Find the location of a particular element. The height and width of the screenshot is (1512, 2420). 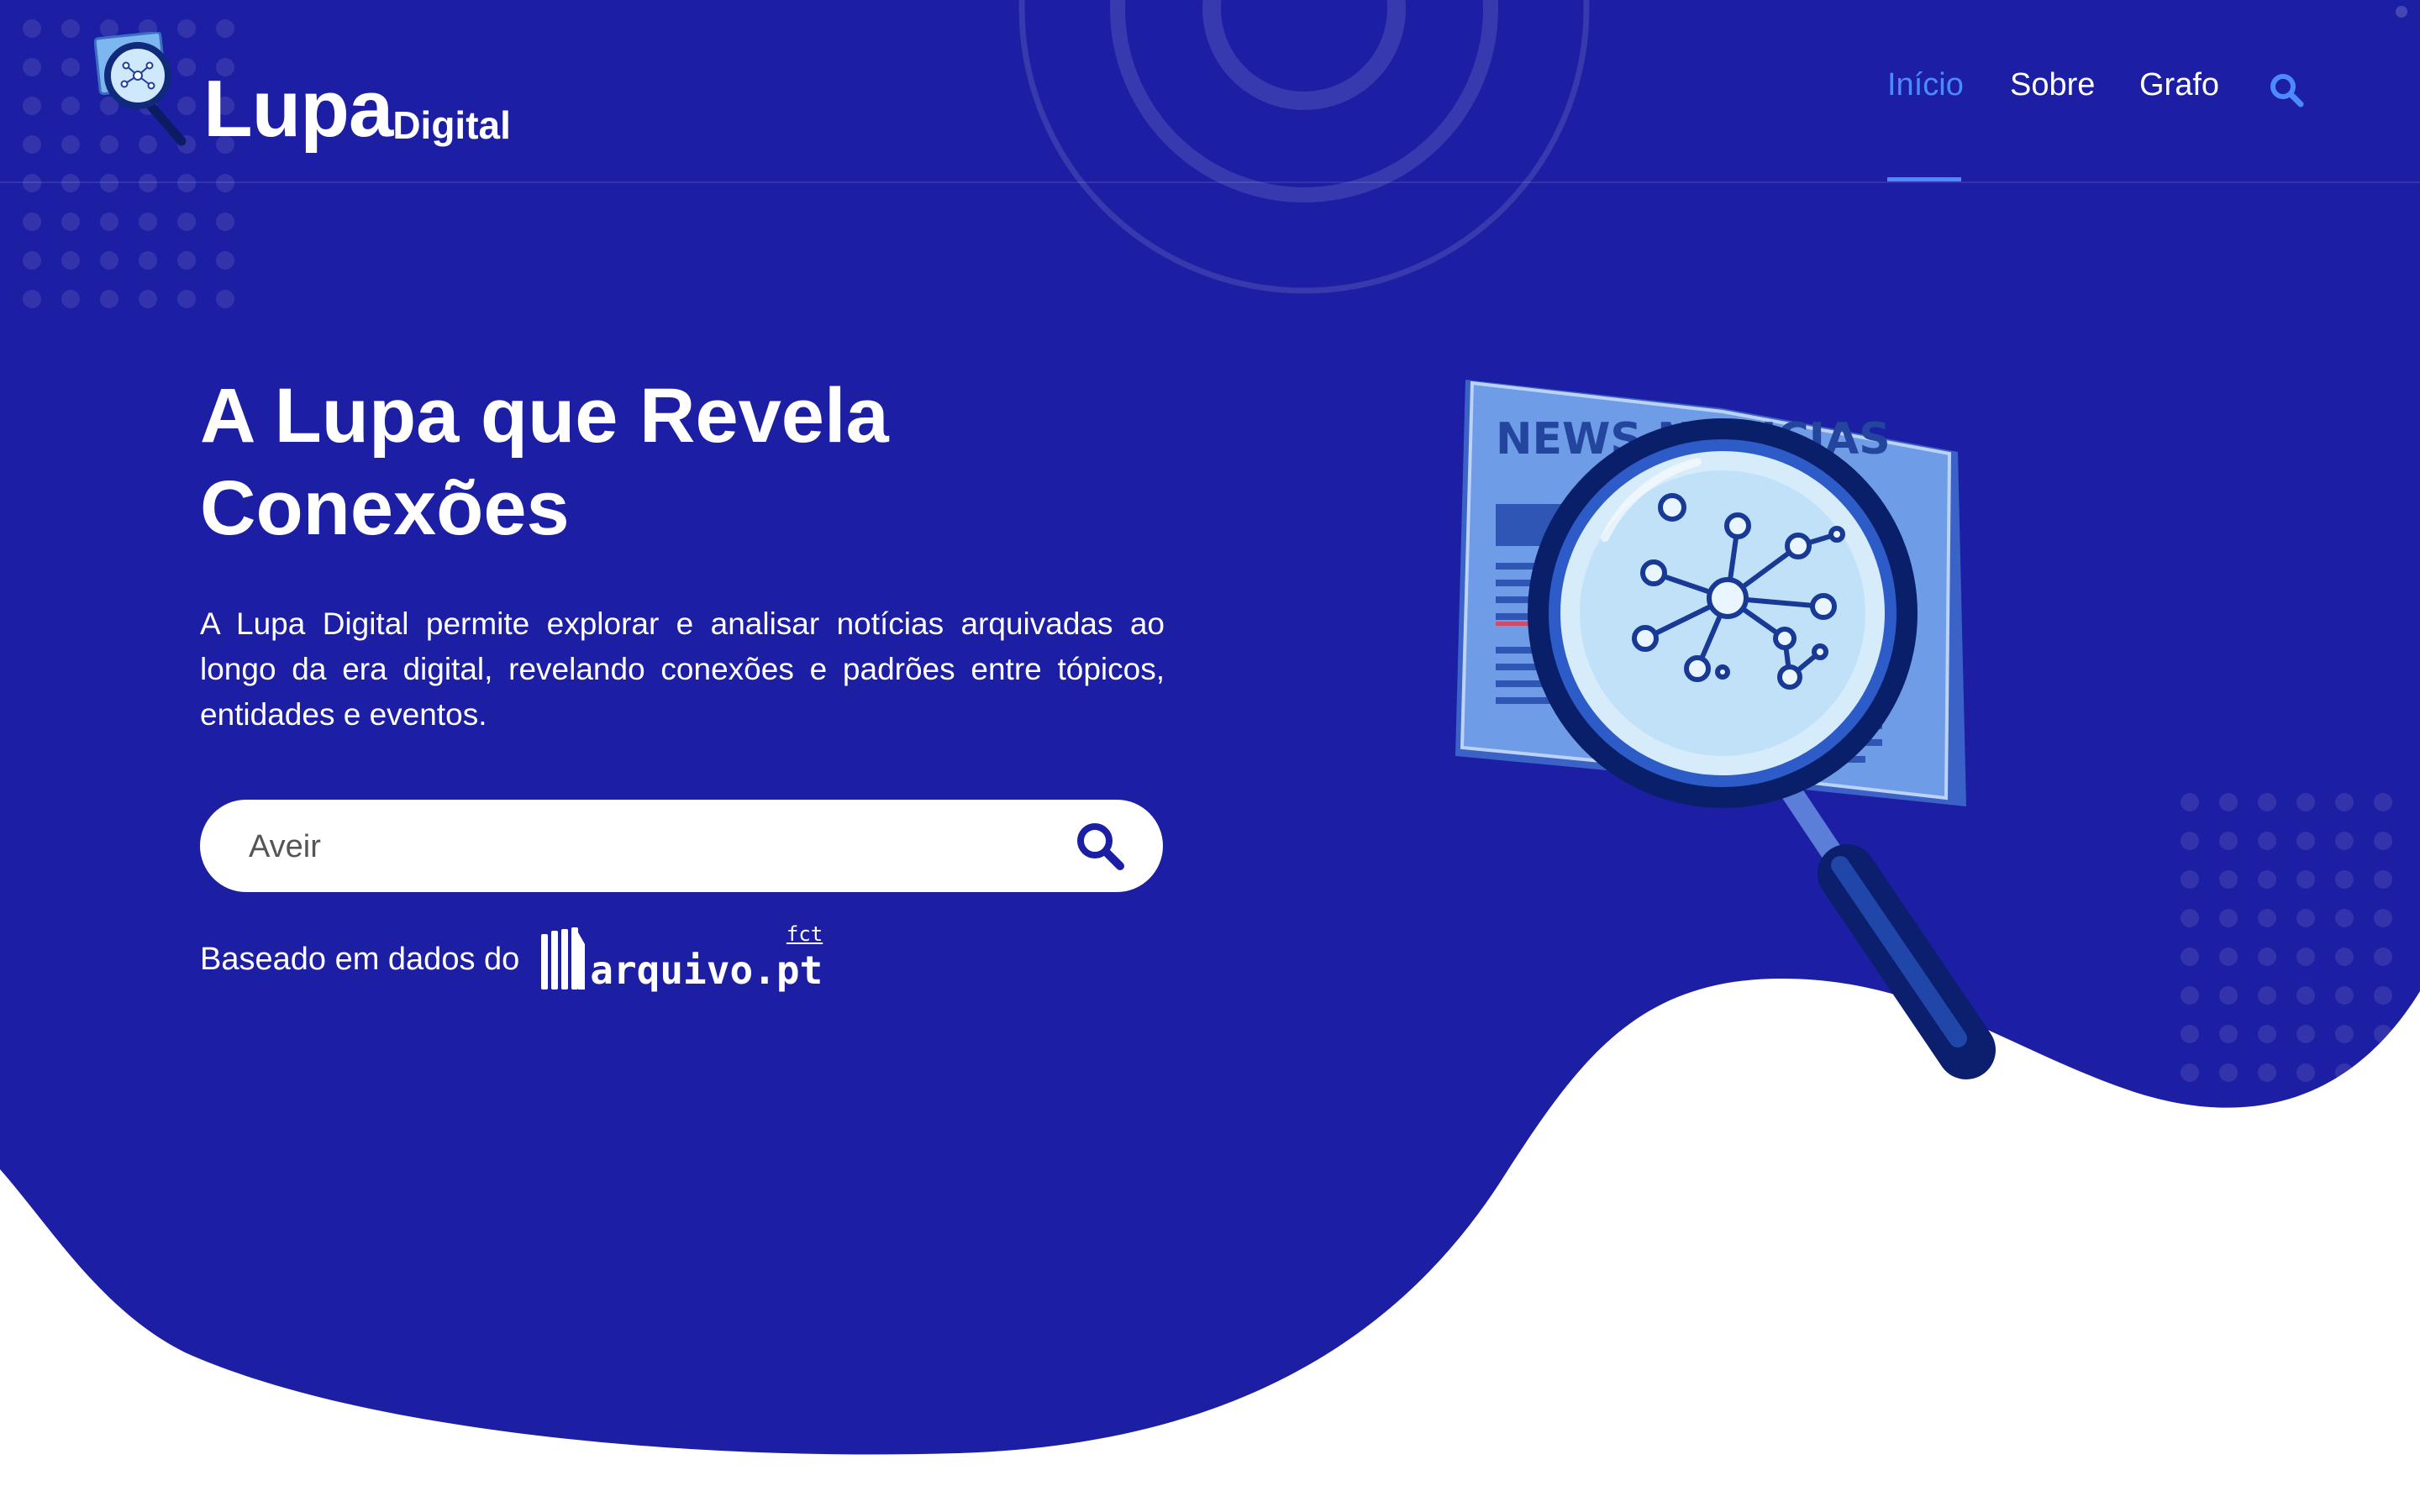

data-source: Baseado em dados do arquivo.pt fct is located at coordinates (511, 957).